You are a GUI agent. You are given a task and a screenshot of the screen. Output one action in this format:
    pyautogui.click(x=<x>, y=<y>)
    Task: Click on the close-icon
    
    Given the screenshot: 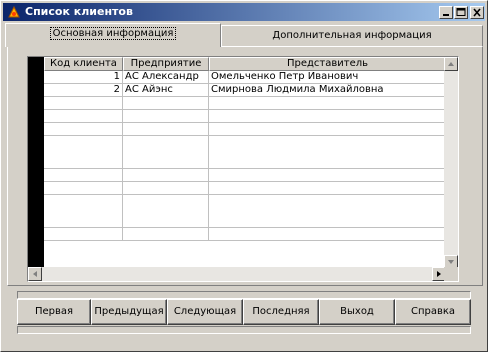 What is the action you would take?
    pyautogui.click(x=477, y=12)
    